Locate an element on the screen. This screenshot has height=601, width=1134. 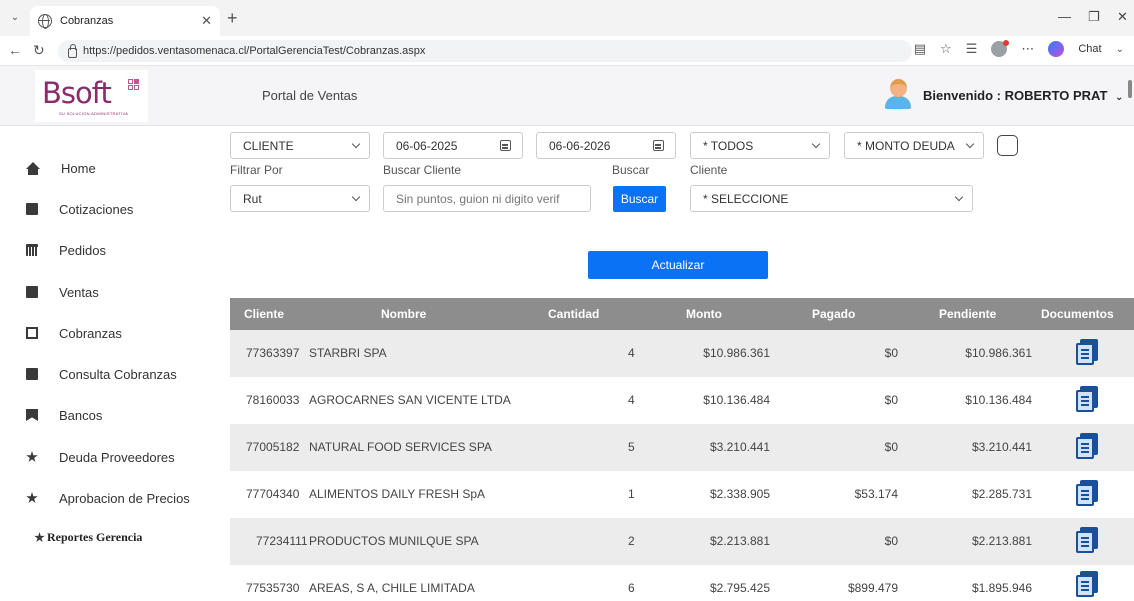
sidebar-item-label: Consulta Cobranzas is located at coordinates (118, 374).